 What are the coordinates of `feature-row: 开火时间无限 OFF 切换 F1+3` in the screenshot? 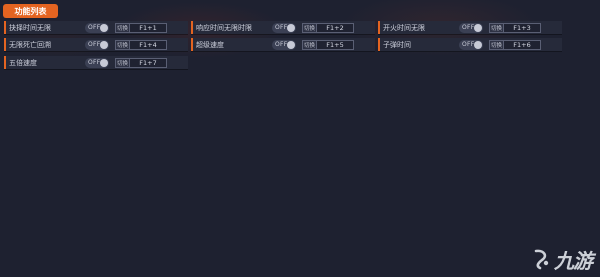 It's located at (470, 27).